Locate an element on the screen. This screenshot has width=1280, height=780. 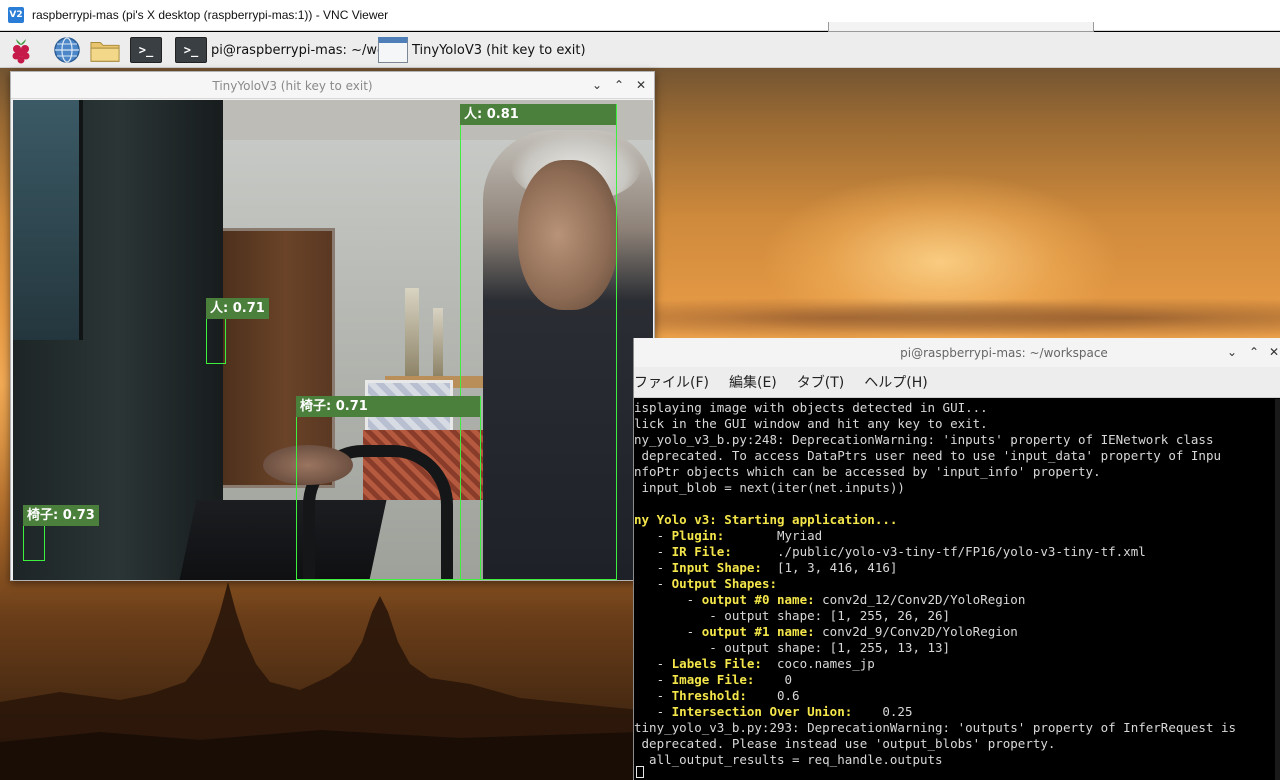
globe-icon is located at coordinates (67, 50).